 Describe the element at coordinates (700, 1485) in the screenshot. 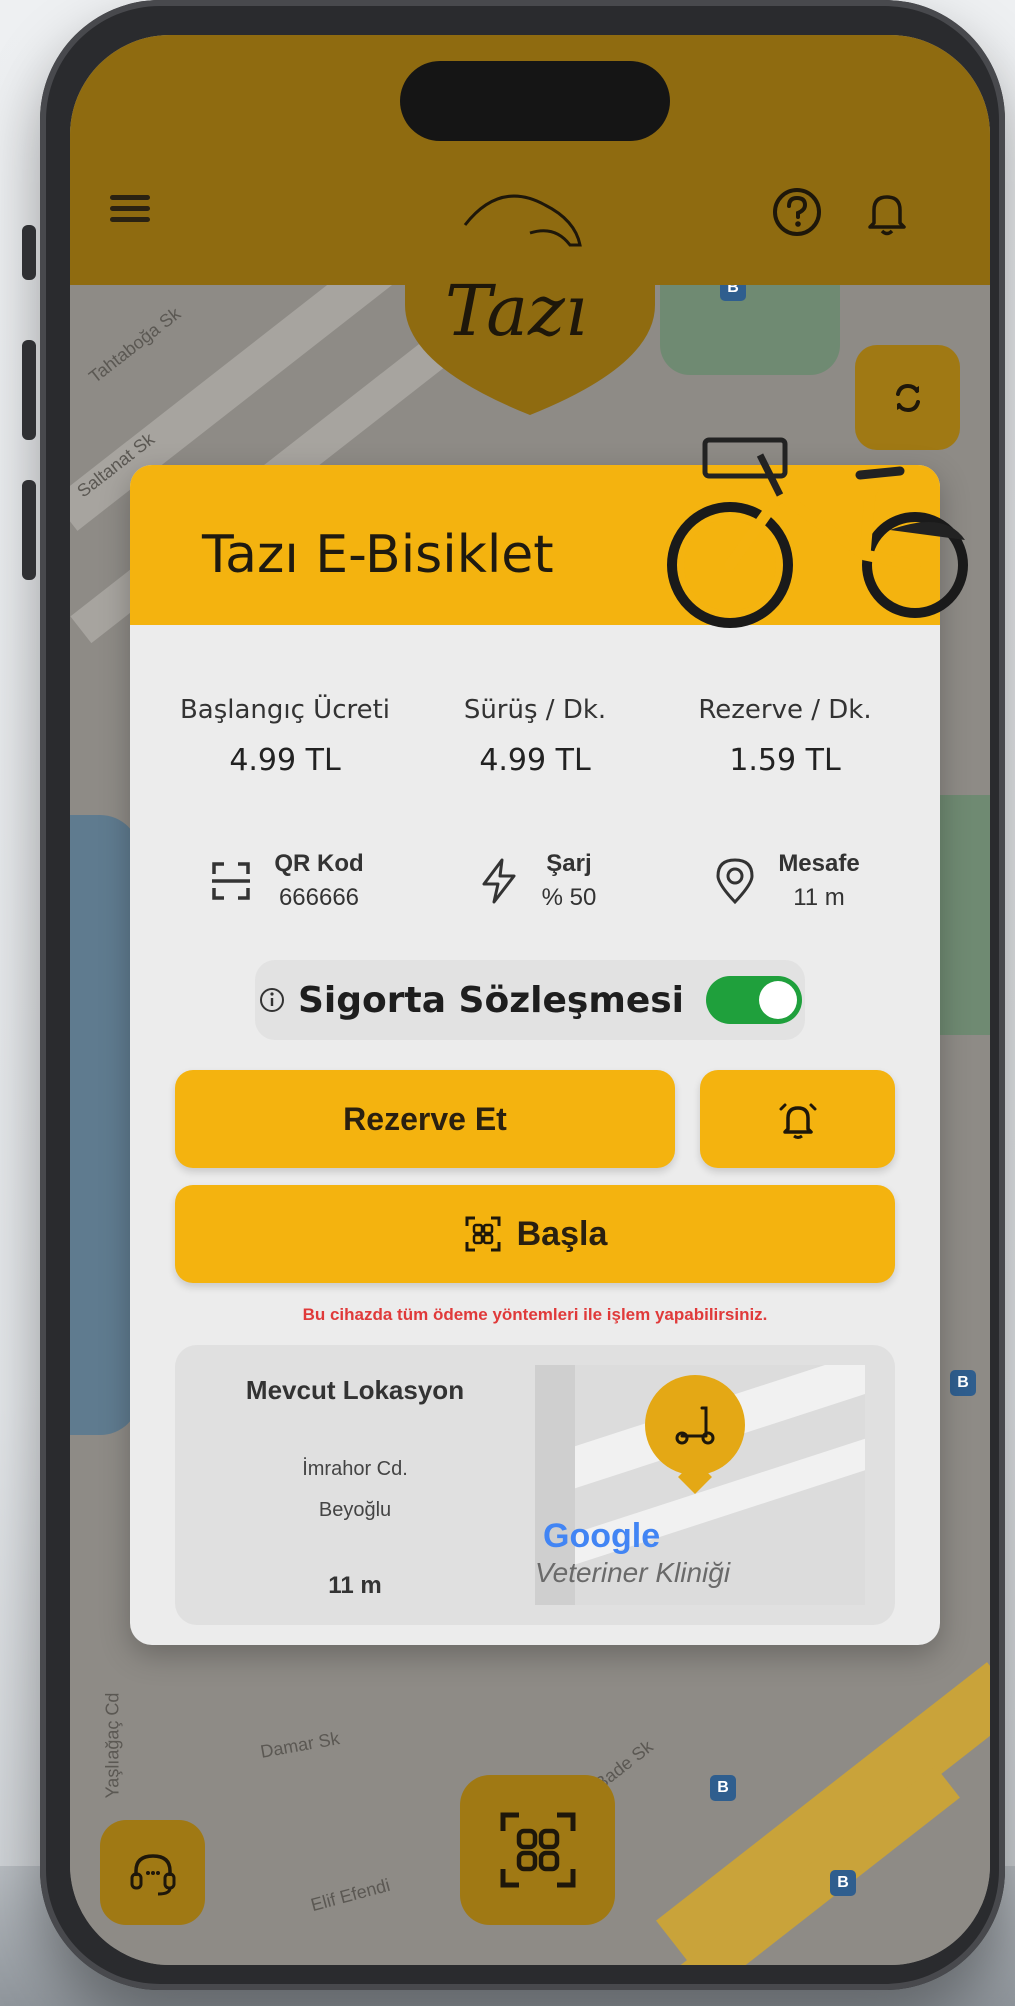

I see `mini-map: Google Veteriner Kliniği` at that location.